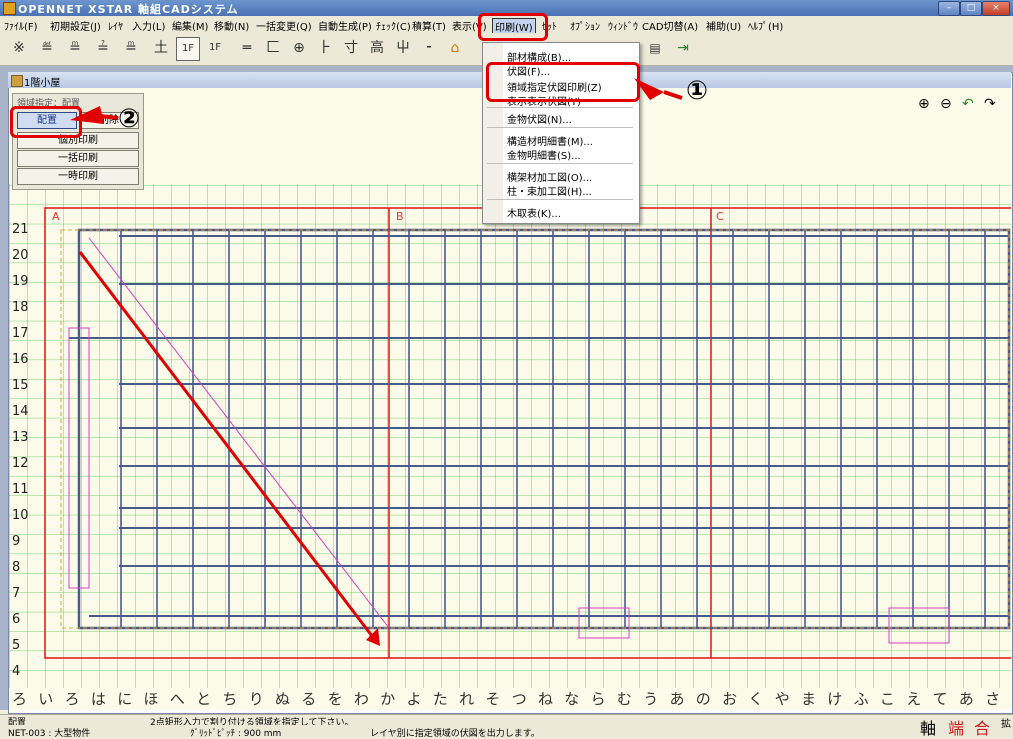  I want to click on callout-step-2: ②, so click(129, 119).